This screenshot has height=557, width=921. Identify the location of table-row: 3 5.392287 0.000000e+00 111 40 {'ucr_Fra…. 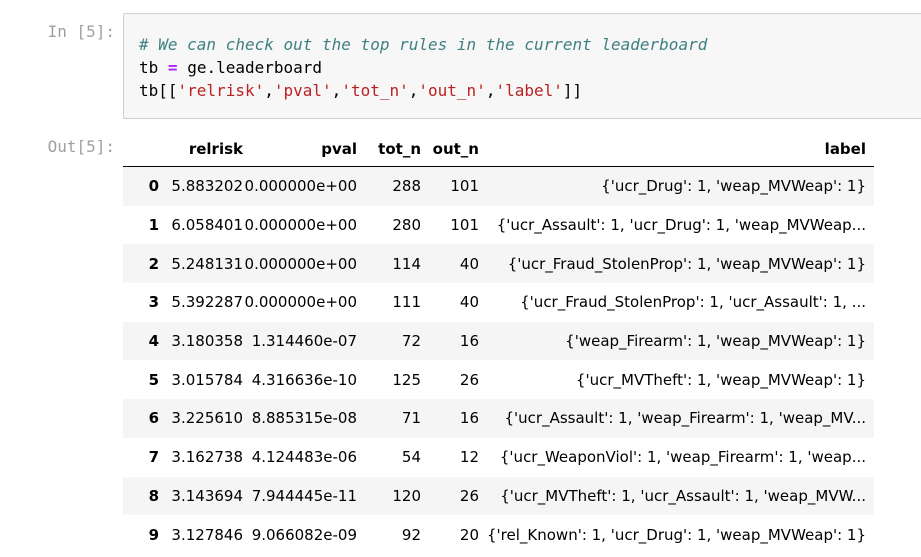
(498, 302).